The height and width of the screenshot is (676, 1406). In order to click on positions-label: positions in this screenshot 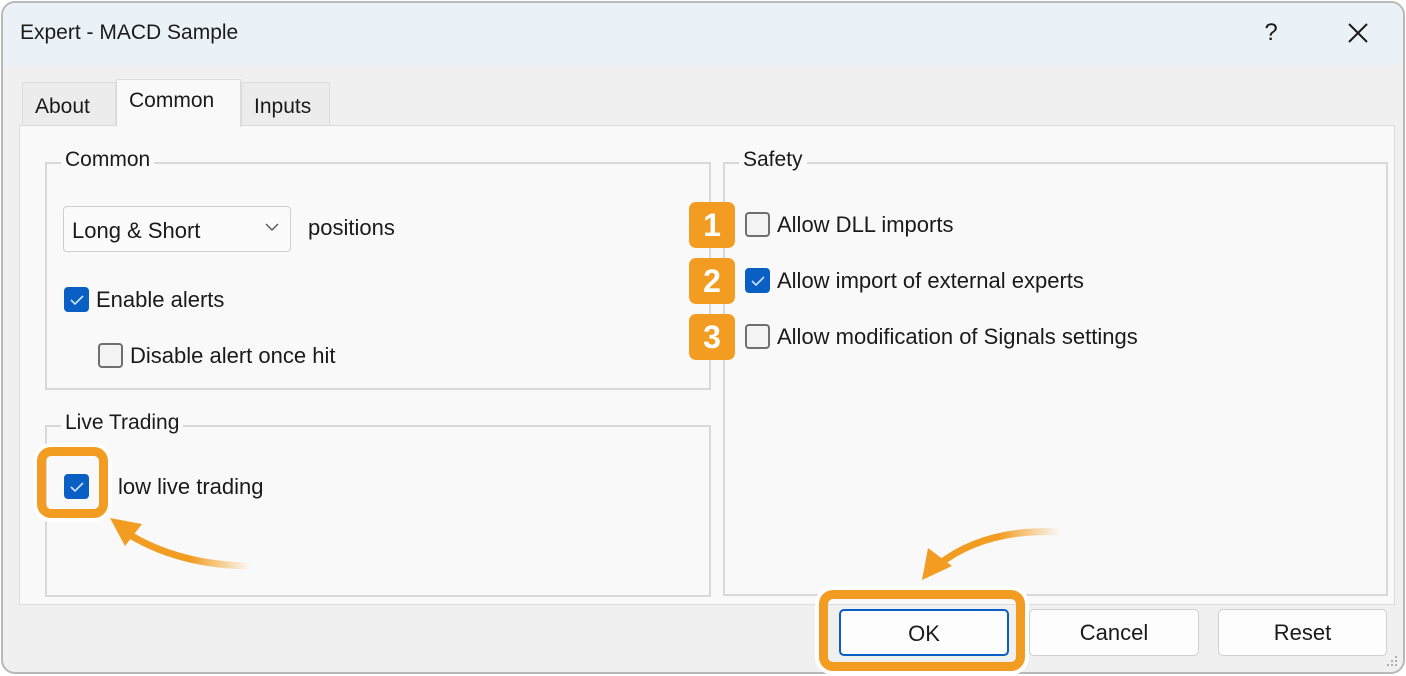, I will do `click(351, 227)`.